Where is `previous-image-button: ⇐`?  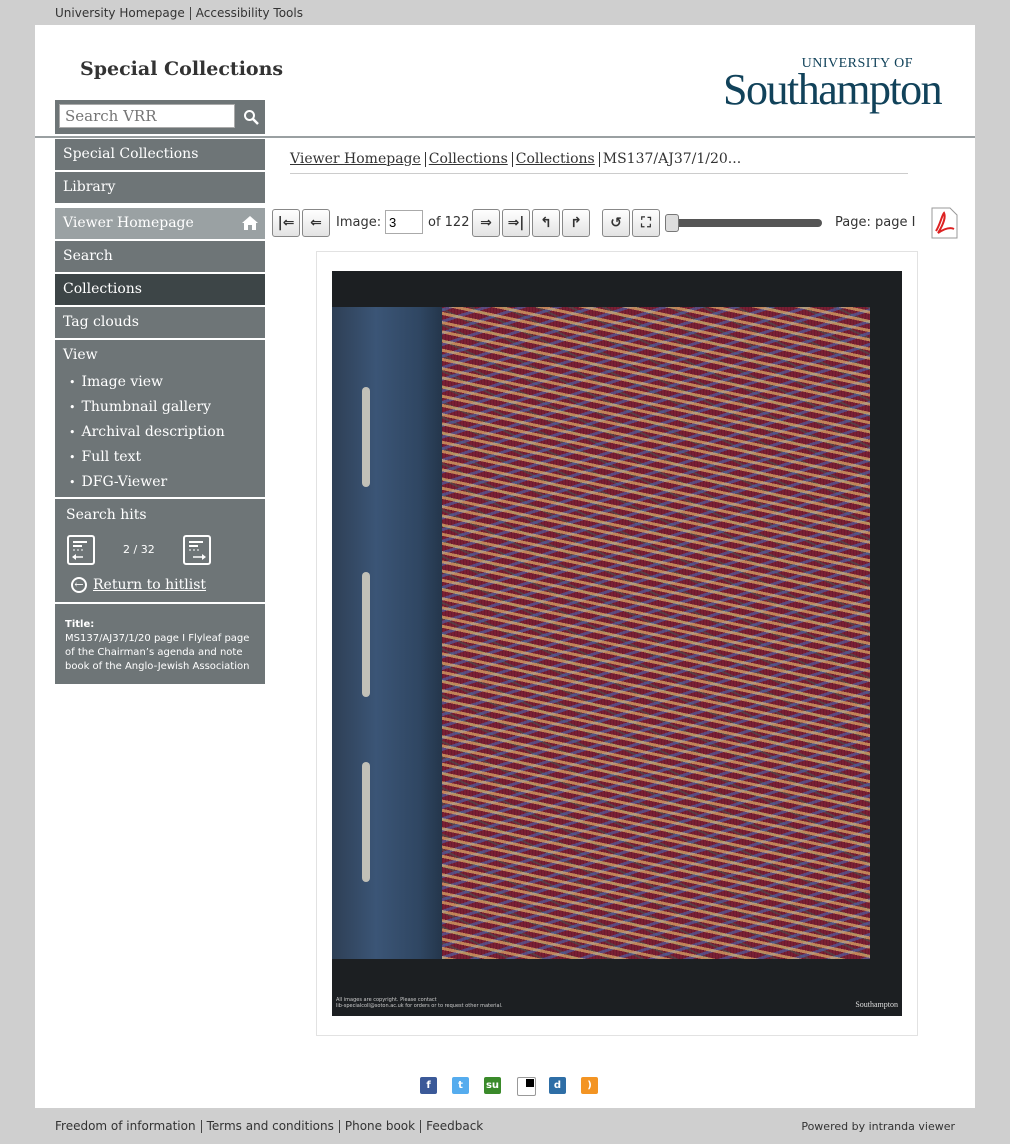 previous-image-button: ⇐ is located at coordinates (316, 223).